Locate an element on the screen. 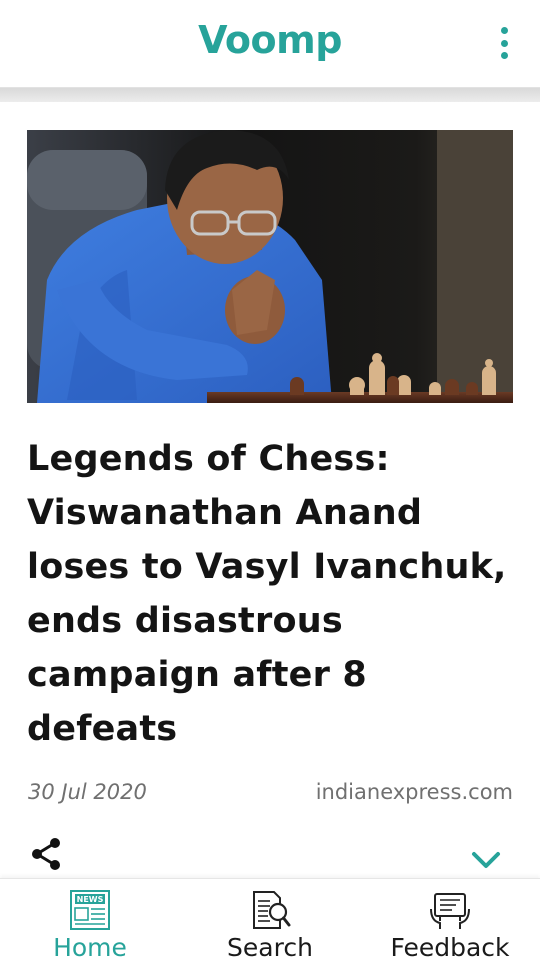 This screenshot has height=977, width=540. app-logo: Voomp is located at coordinates (270, 40).